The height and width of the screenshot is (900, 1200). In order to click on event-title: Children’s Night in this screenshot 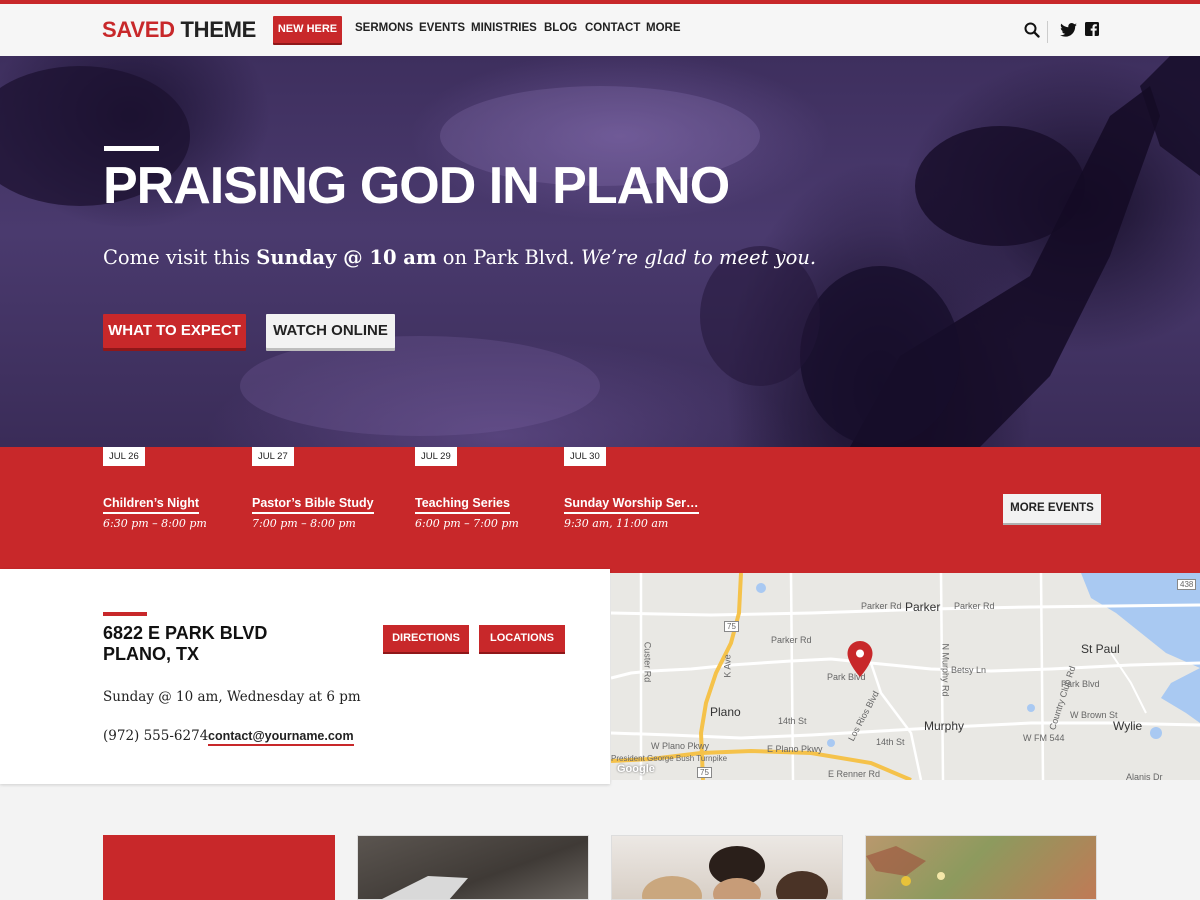, I will do `click(151, 505)`.